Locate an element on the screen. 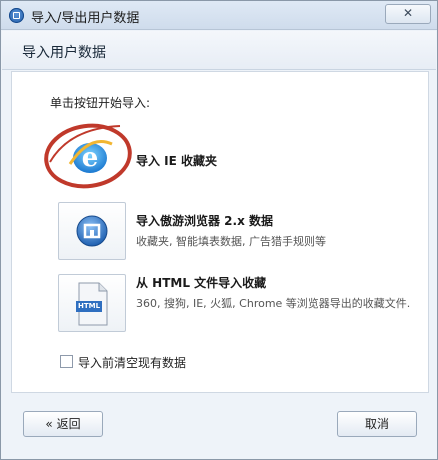 This screenshot has height=460, width=438. back-button: « 返回 is located at coordinates (63, 424).